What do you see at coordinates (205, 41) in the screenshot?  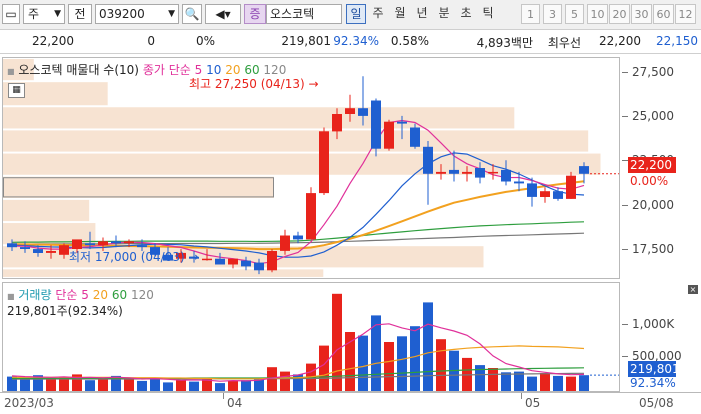 I see `price-change-percent: 0%` at bounding box center [205, 41].